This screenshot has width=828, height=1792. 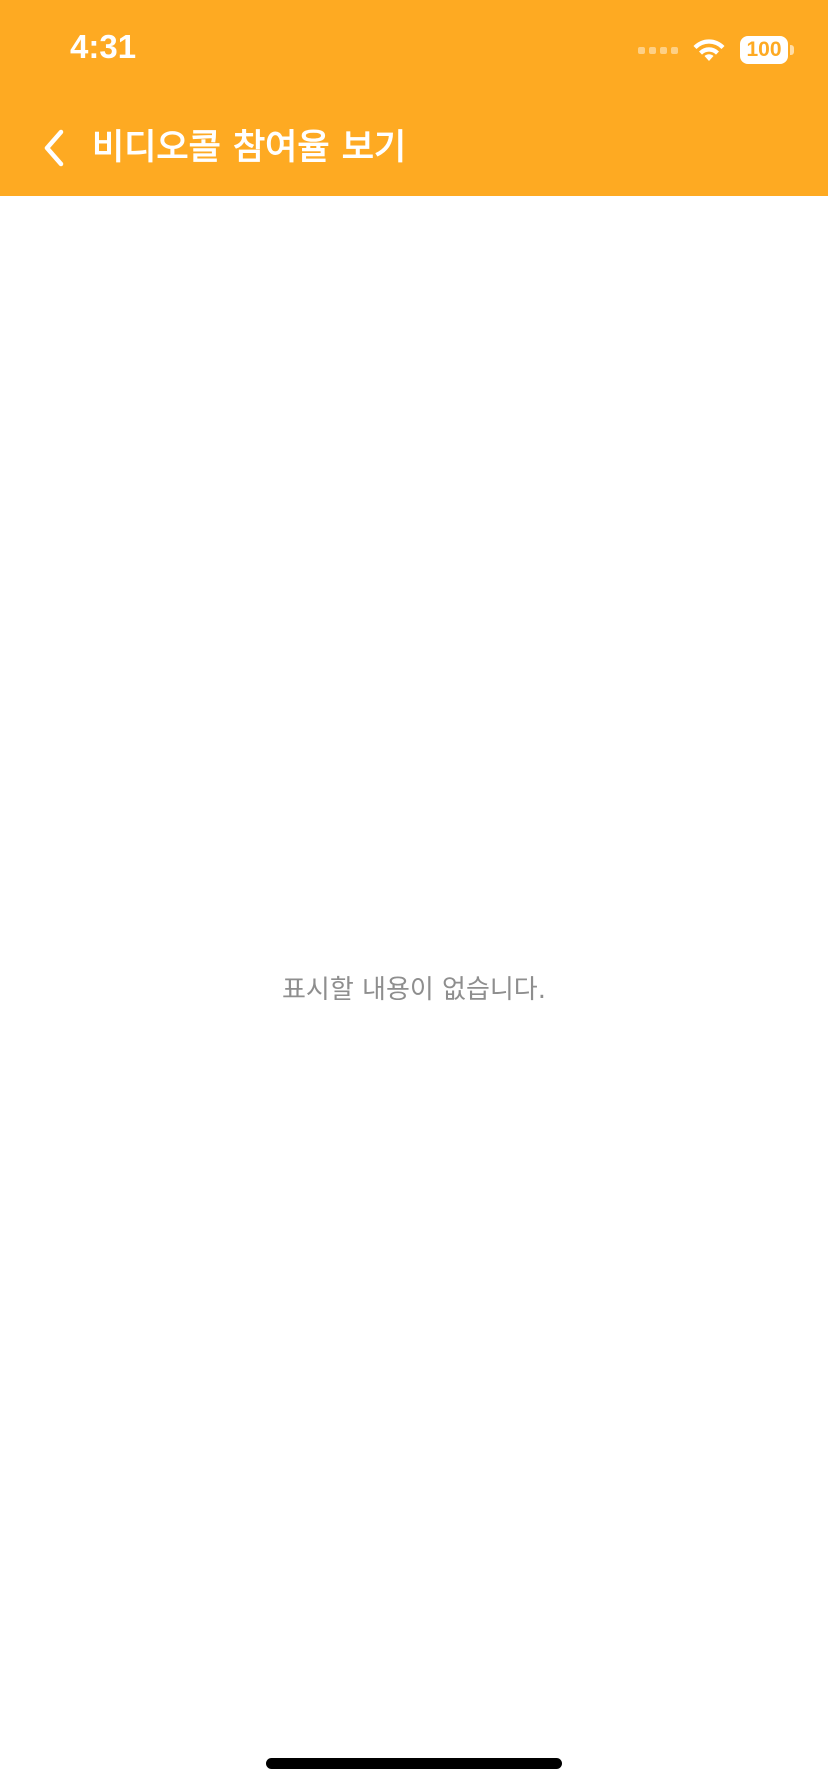 What do you see at coordinates (103, 46) in the screenshot?
I see `status-time: 4:31` at bounding box center [103, 46].